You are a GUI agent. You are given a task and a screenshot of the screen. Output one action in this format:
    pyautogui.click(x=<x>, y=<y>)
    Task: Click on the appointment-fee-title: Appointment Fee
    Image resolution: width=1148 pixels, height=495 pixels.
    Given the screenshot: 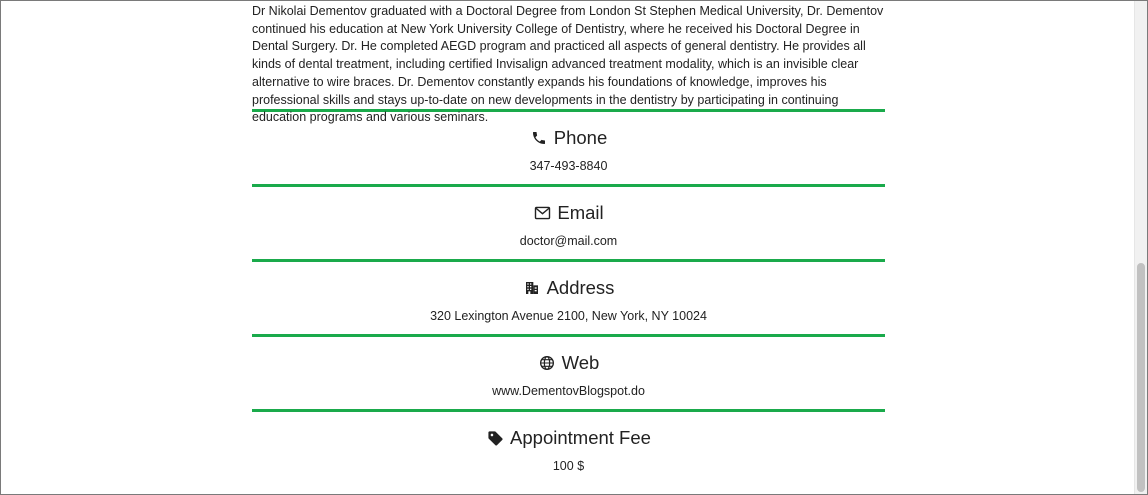 What is the action you would take?
    pyautogui.click(x=580, y=437)
    